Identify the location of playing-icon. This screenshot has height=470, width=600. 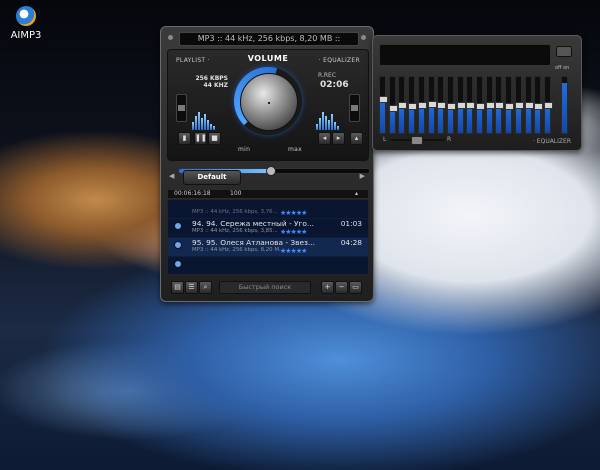
(178, 245).